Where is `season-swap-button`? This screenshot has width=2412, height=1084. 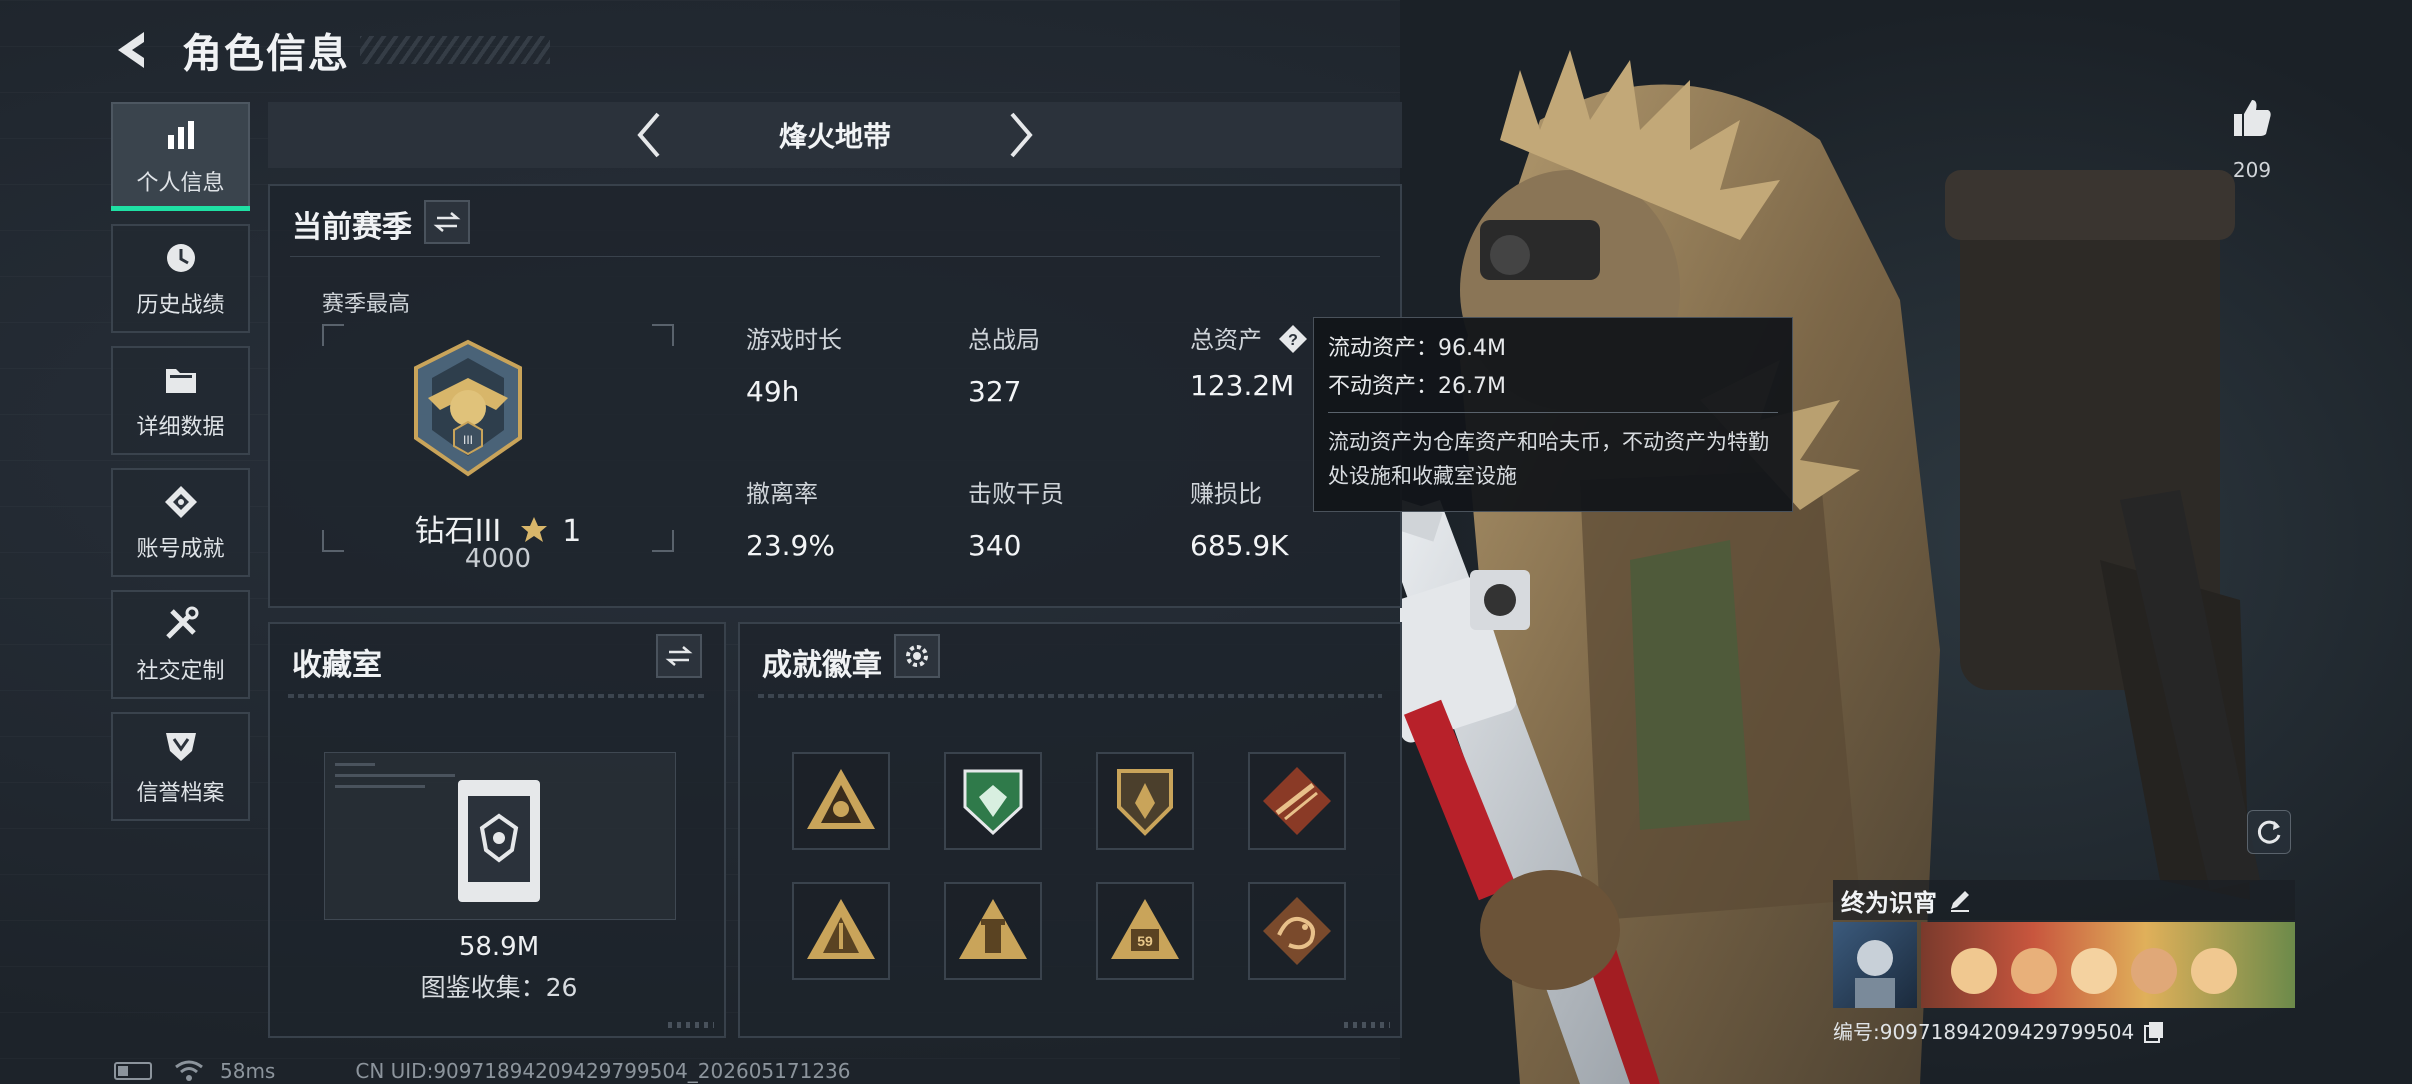
season-swap-button is located at coordinates (447, 222).